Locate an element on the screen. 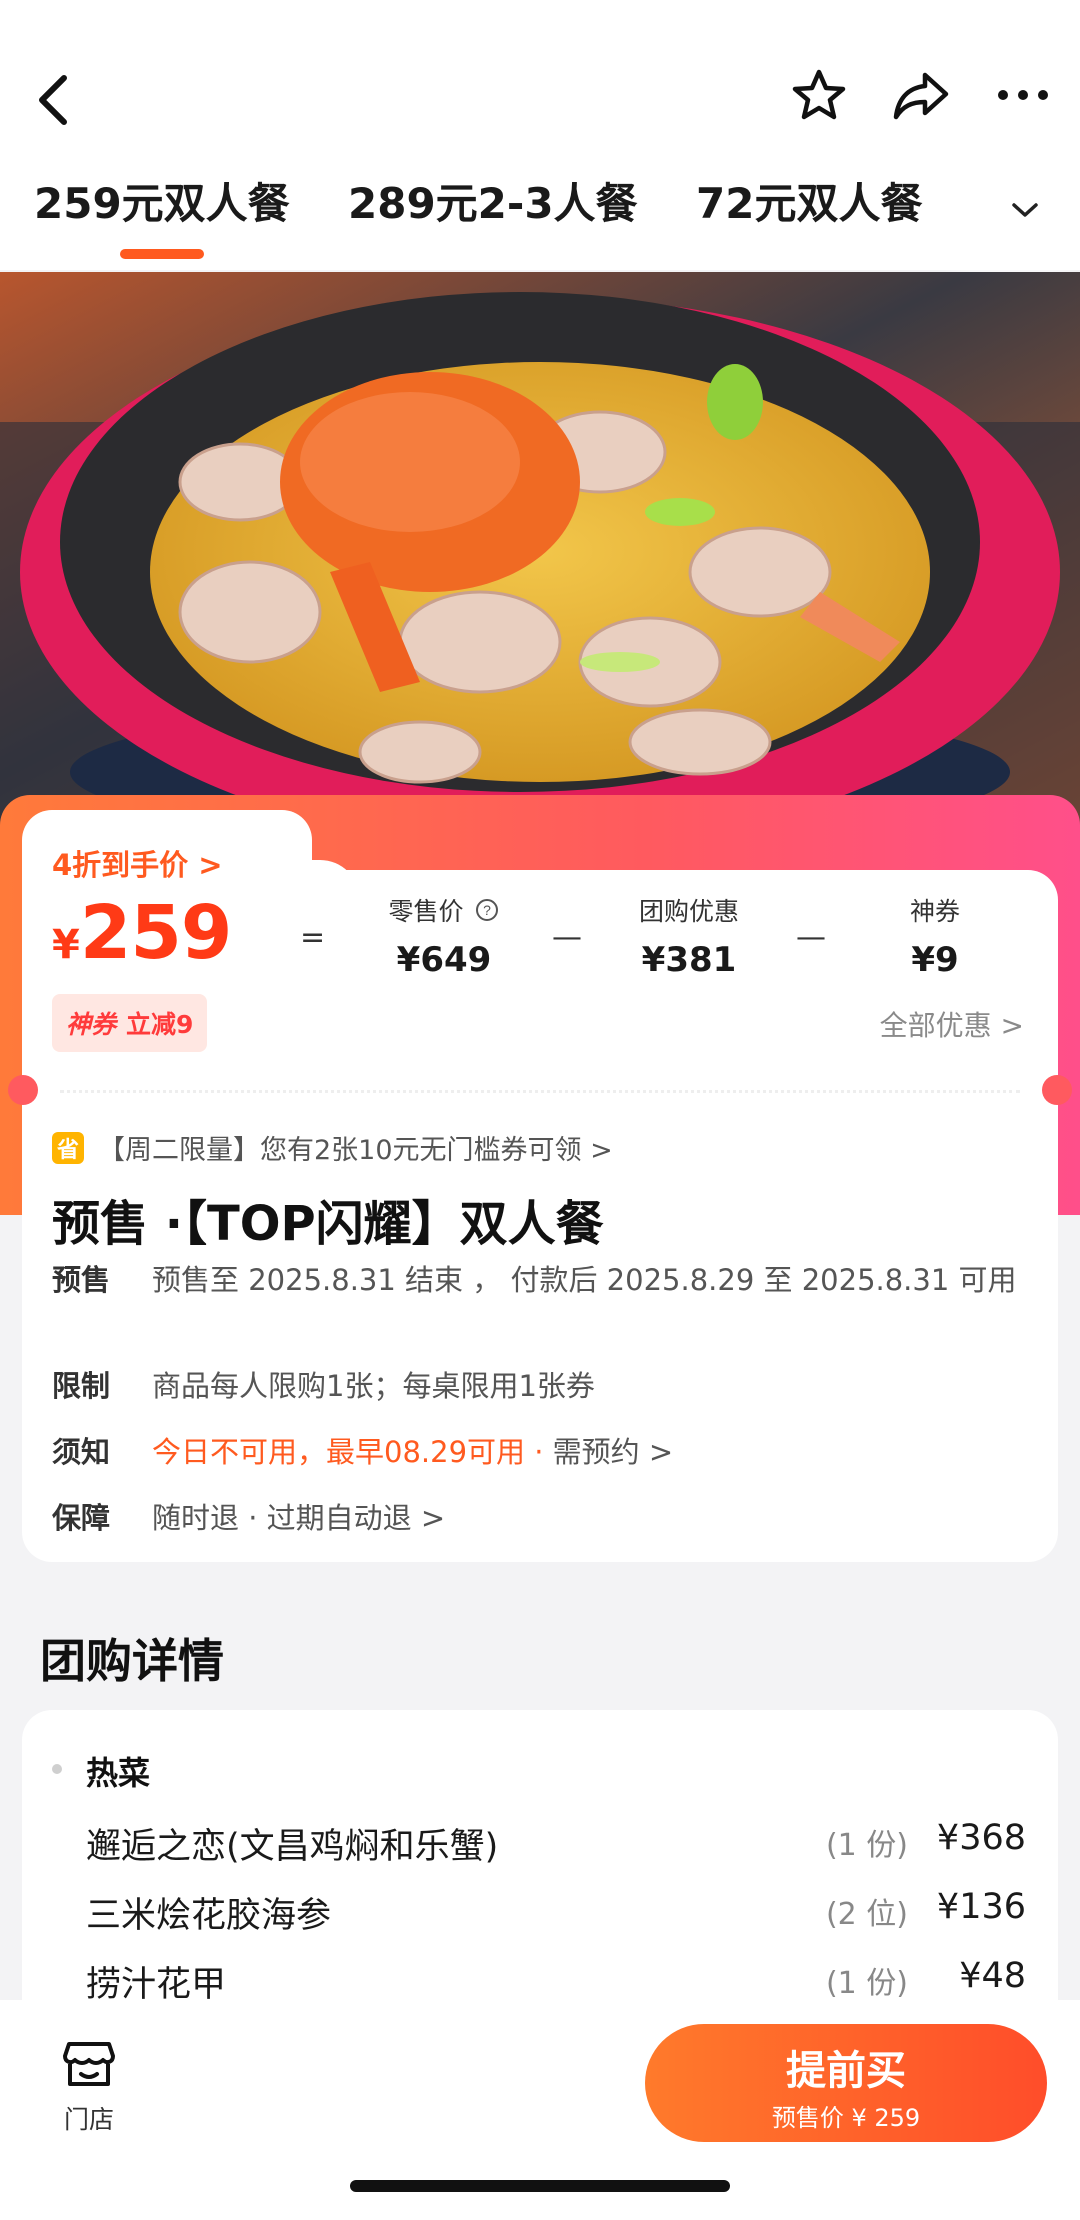 Image resolution: width=1080 pixels, height=2220 pixels. chevron-down-icon is located at coordinates (1025, 220).